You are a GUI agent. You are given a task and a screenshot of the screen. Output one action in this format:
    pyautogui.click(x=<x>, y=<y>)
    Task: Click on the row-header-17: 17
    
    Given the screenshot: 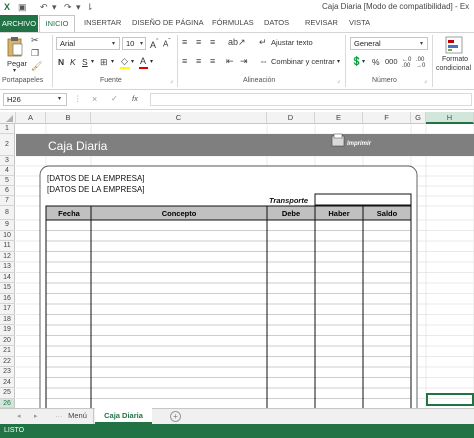 What is the action you would take?
    pyautogui.click(x=7, y=309)
    